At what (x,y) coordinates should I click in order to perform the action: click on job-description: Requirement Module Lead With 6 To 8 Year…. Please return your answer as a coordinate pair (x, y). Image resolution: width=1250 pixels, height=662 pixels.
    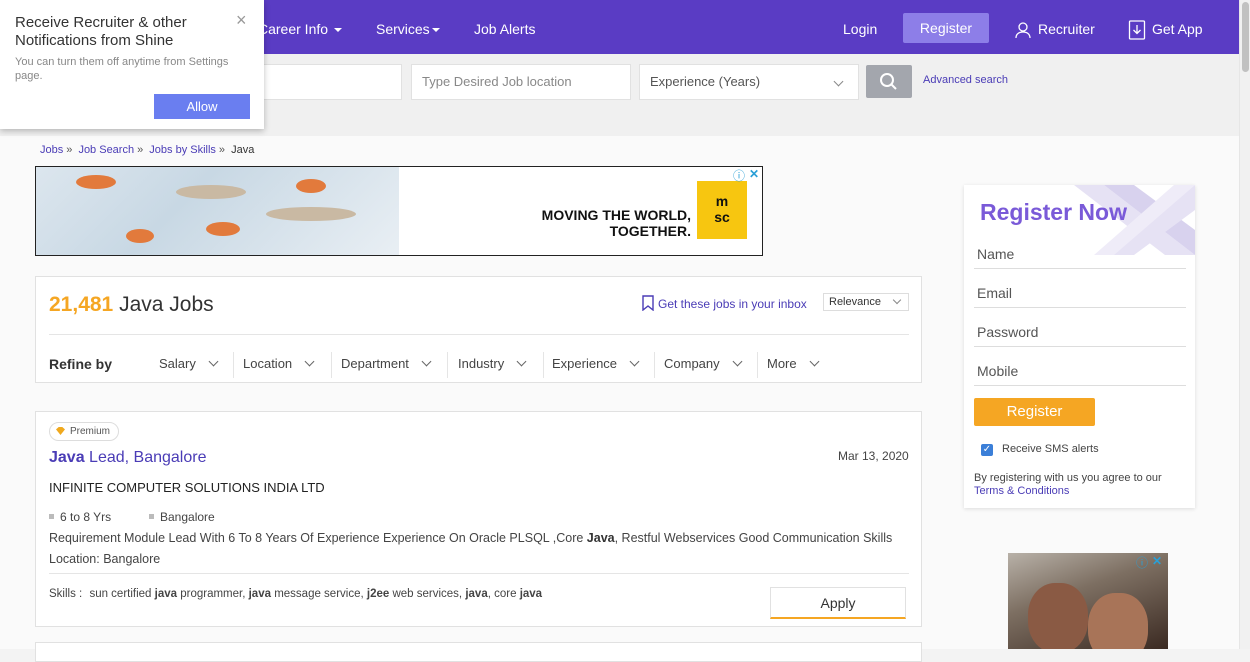
    Looking at the image, I should click on (481, 549).